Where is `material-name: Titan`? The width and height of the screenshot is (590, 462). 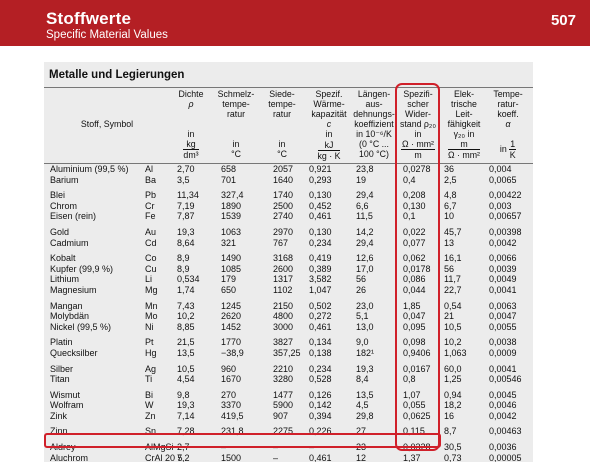 material-name: Titan is located at coordinates (60, 379).